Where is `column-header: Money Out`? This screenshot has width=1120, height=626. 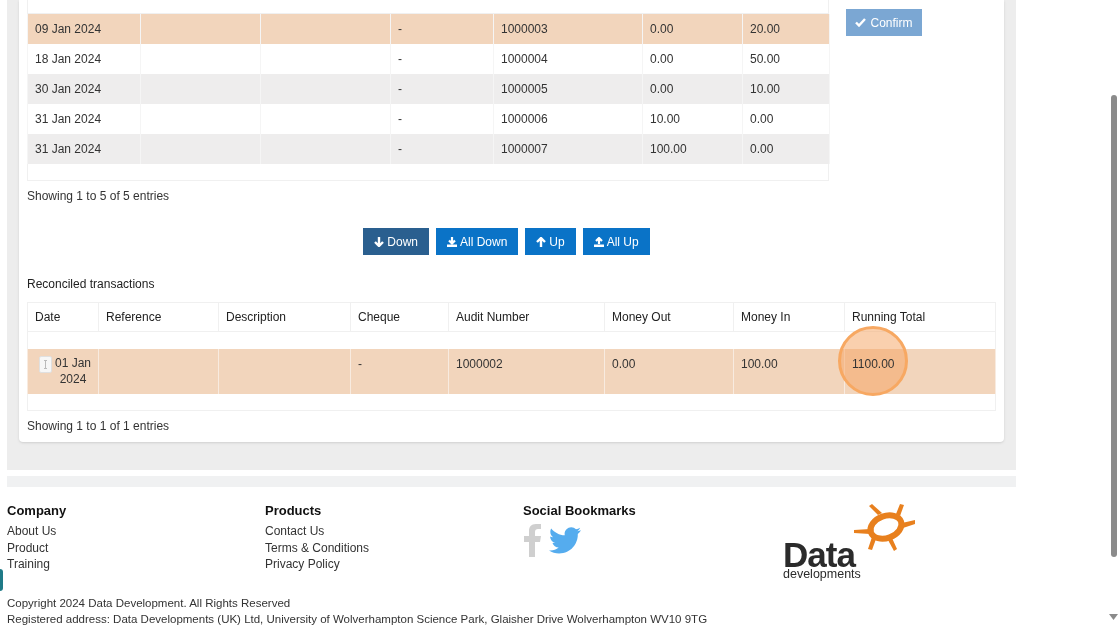 column-header: Money Out is located at coordinates (669, 317).